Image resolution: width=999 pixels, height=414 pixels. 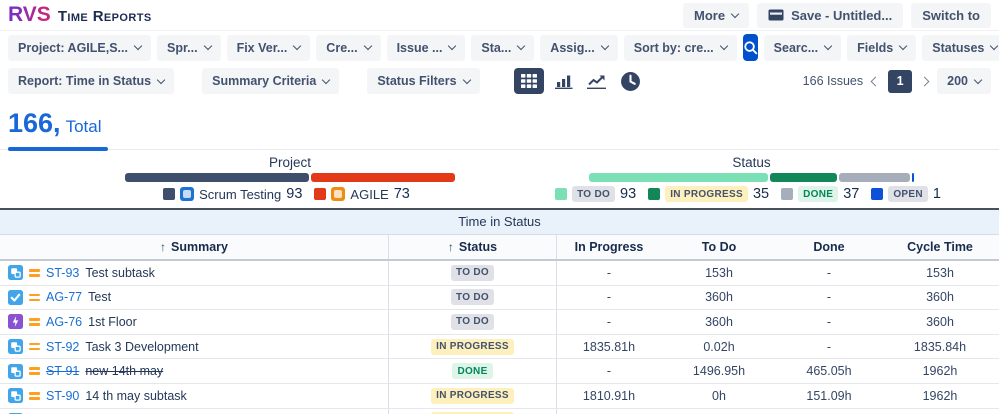 I want to click on app-logo: RVS Time Reports, so click(x=80, y=15).